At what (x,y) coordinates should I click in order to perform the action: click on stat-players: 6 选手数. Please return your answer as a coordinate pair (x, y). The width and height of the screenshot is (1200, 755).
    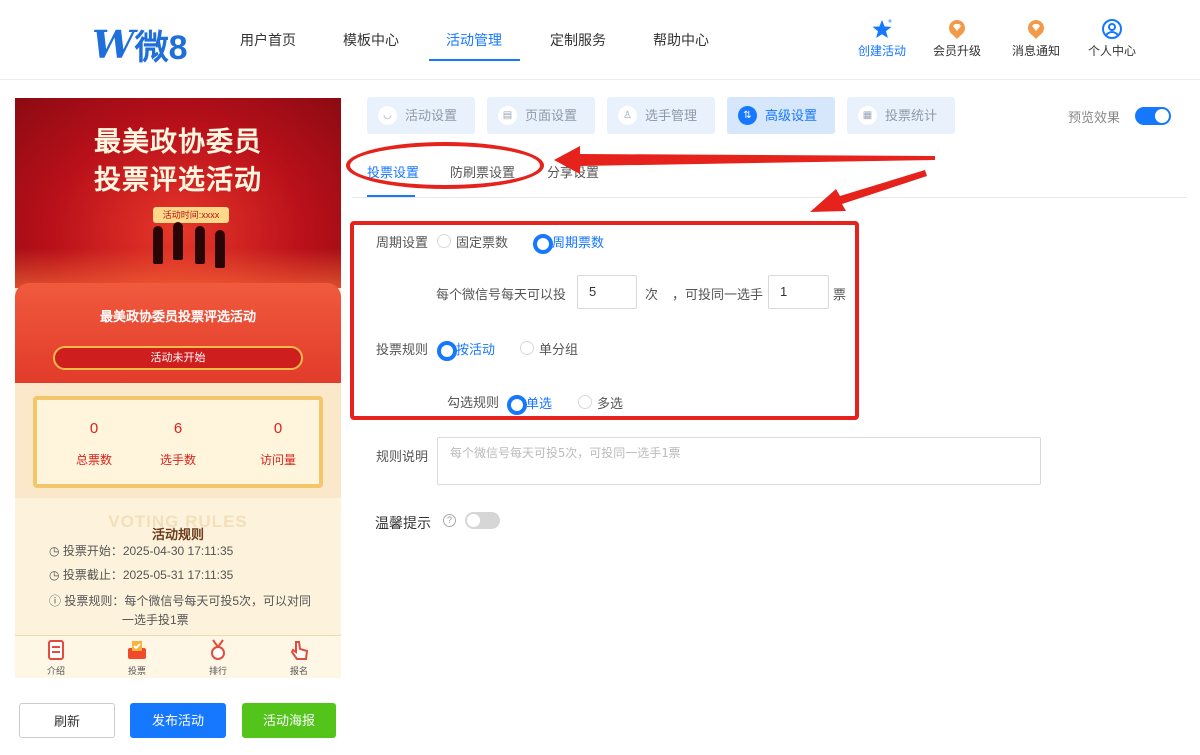
    Looking at the image, I should click on (178, 444).